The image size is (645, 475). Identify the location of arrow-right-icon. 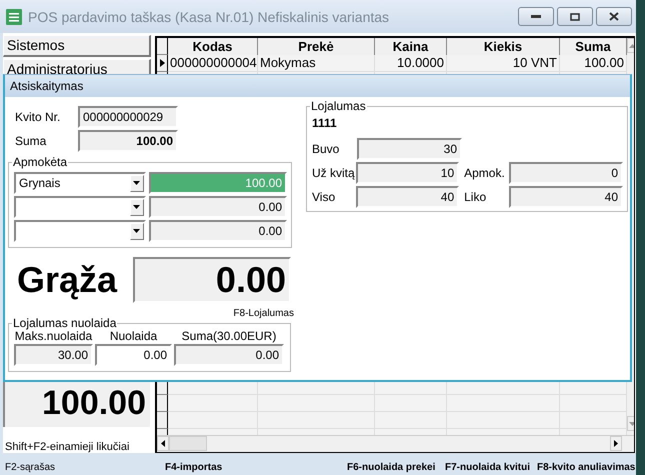
(616, 443).